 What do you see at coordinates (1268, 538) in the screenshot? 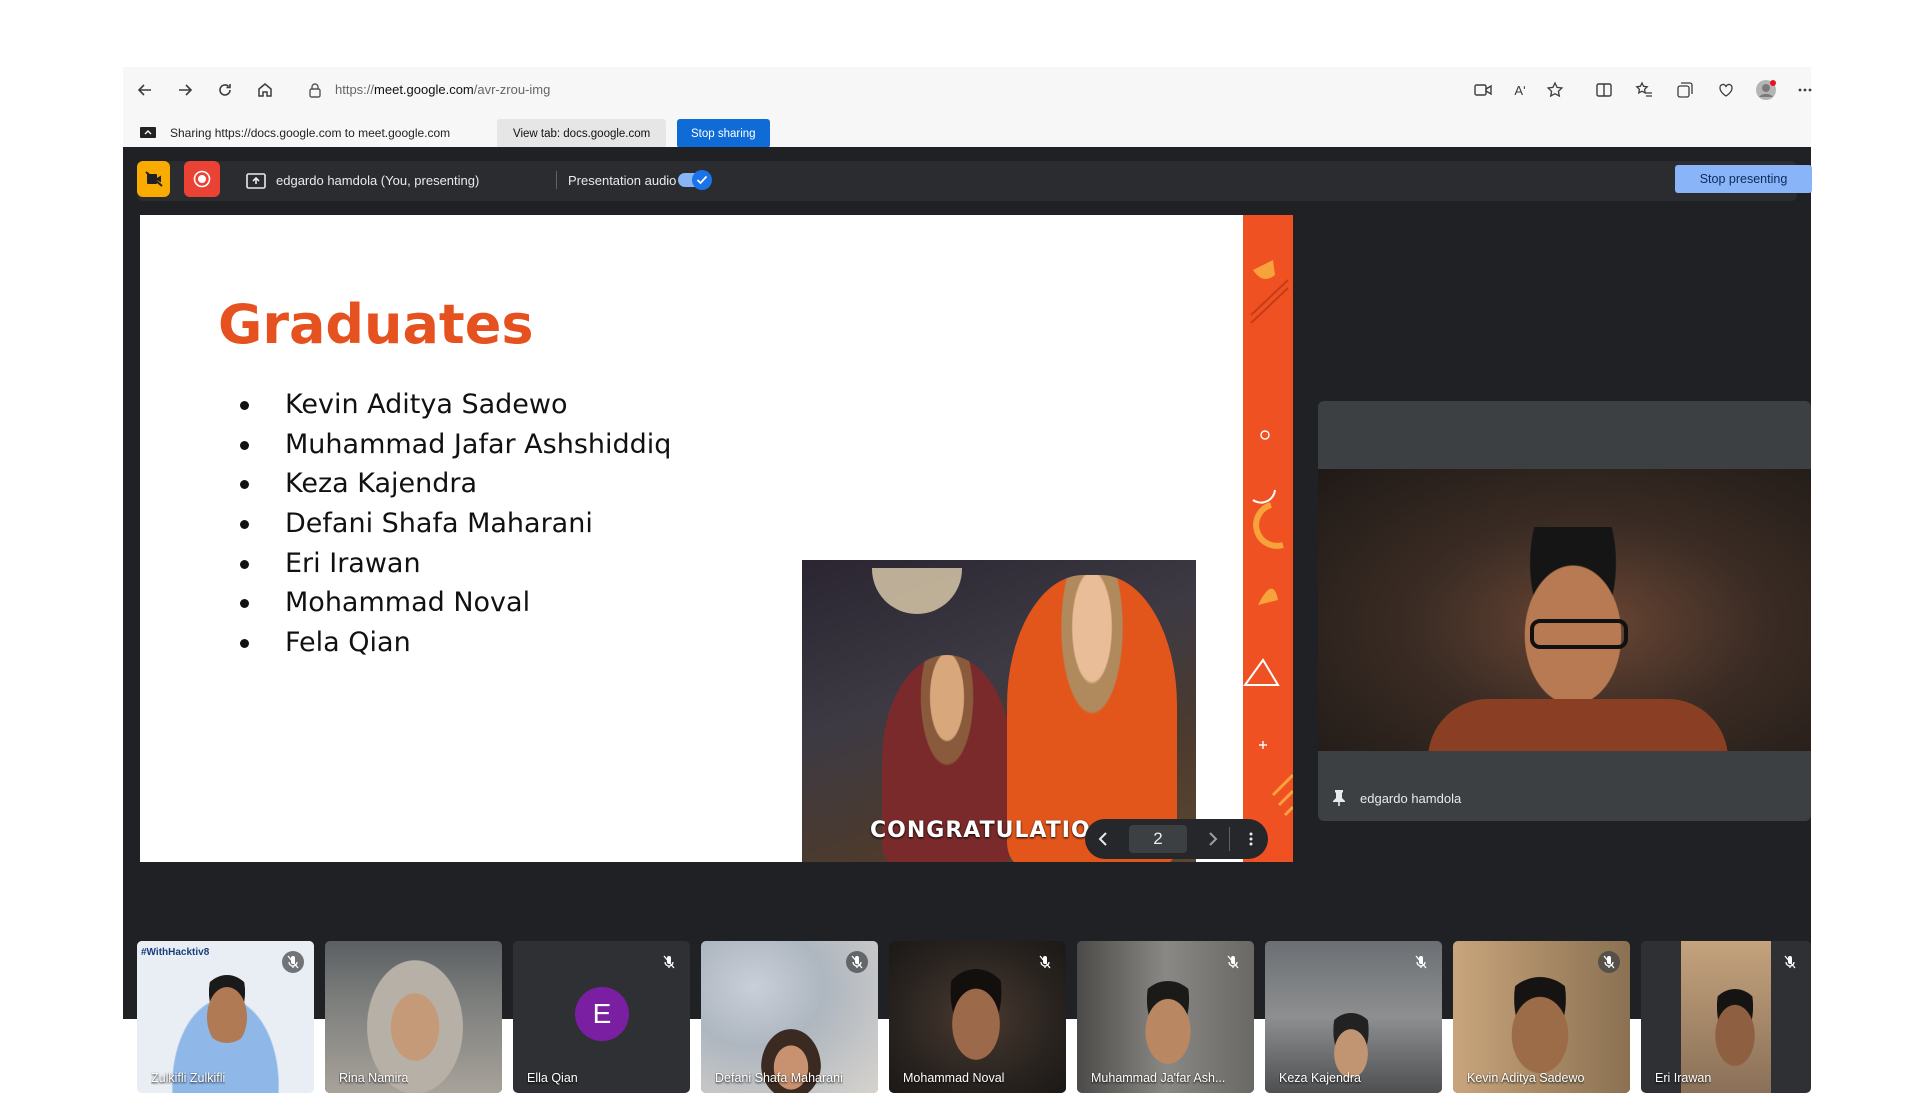
I see `slide-decoration-stripe` at bounding box center [1268, 538].